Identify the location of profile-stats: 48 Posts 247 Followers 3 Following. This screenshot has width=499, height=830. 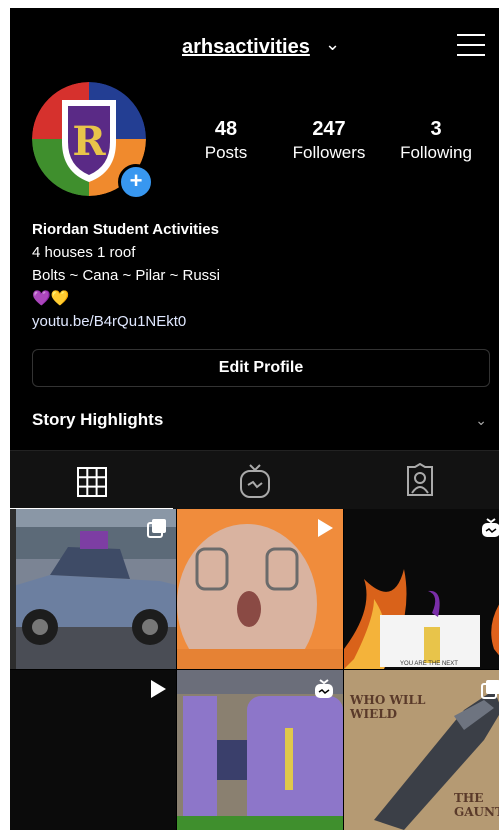
(335, 148).